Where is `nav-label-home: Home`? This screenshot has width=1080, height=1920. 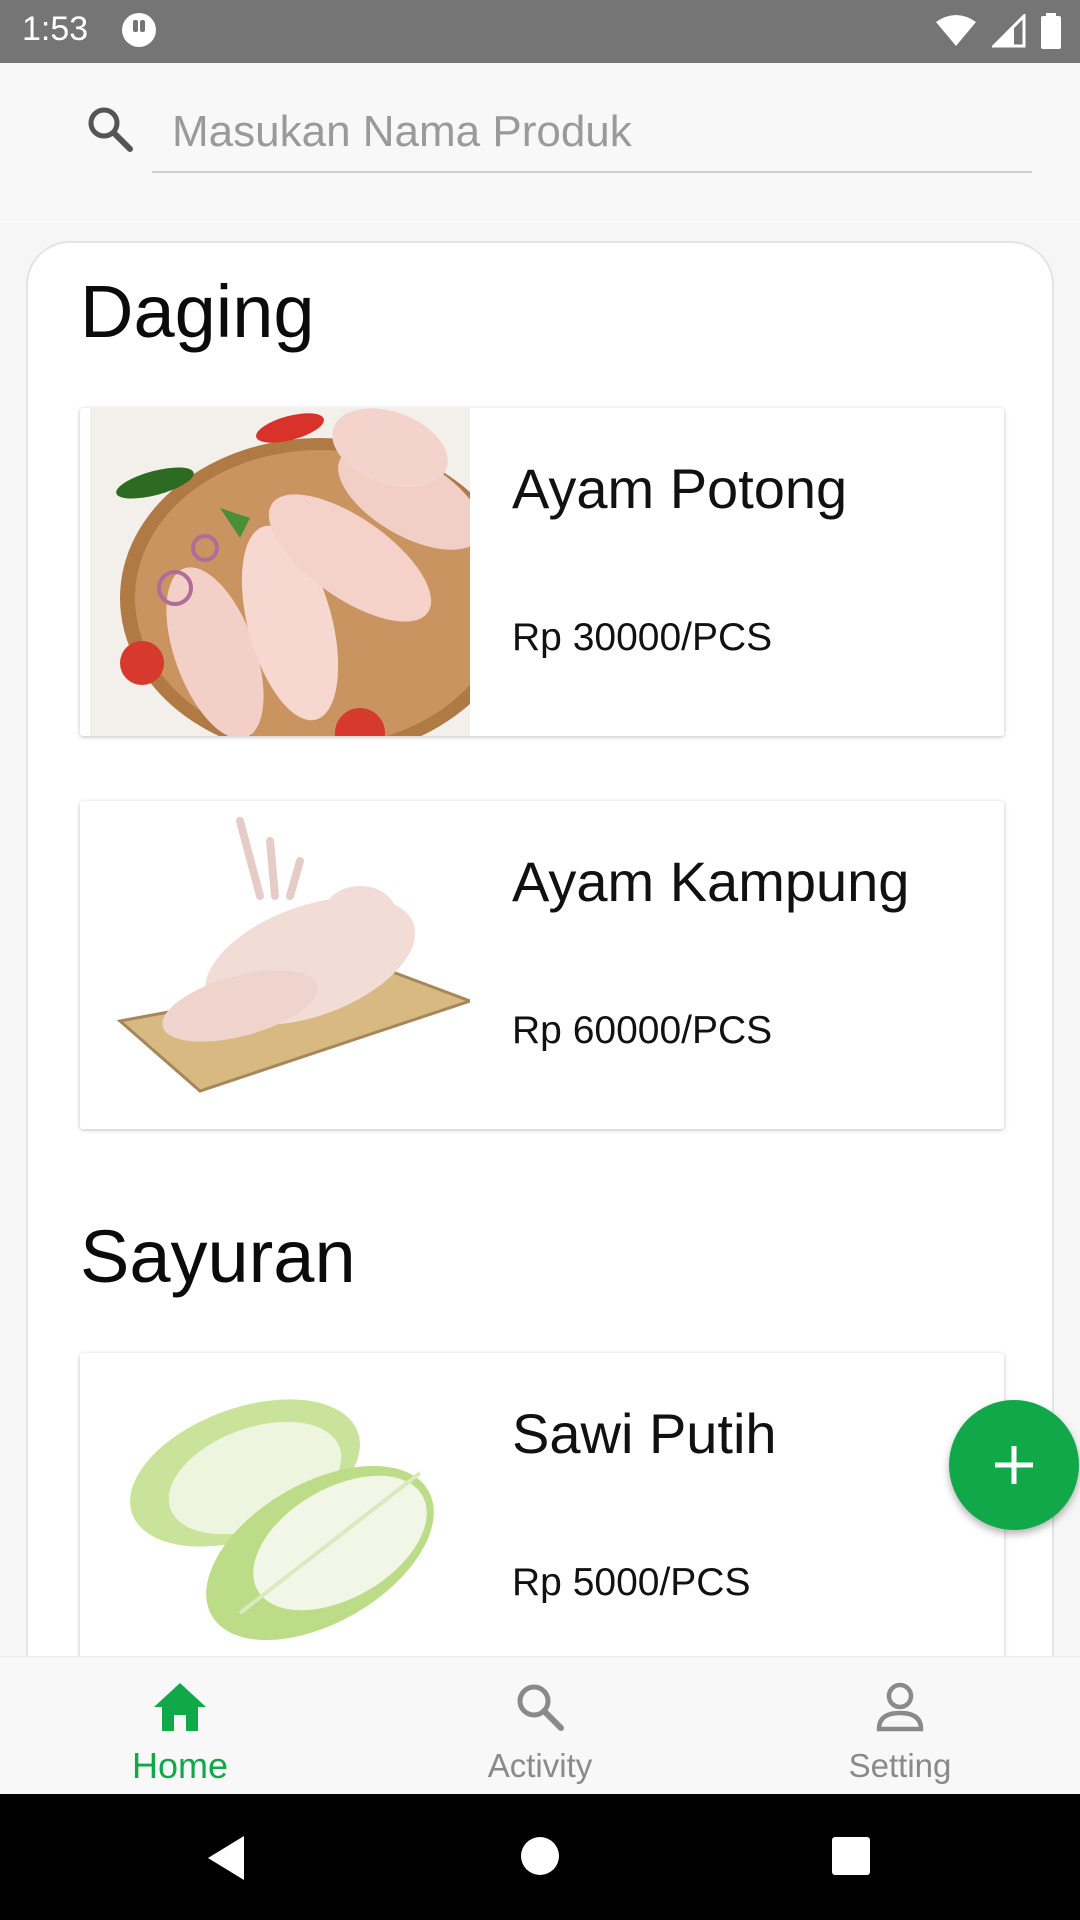 nav-label-home: Home is located at coordinates (180, 1765).